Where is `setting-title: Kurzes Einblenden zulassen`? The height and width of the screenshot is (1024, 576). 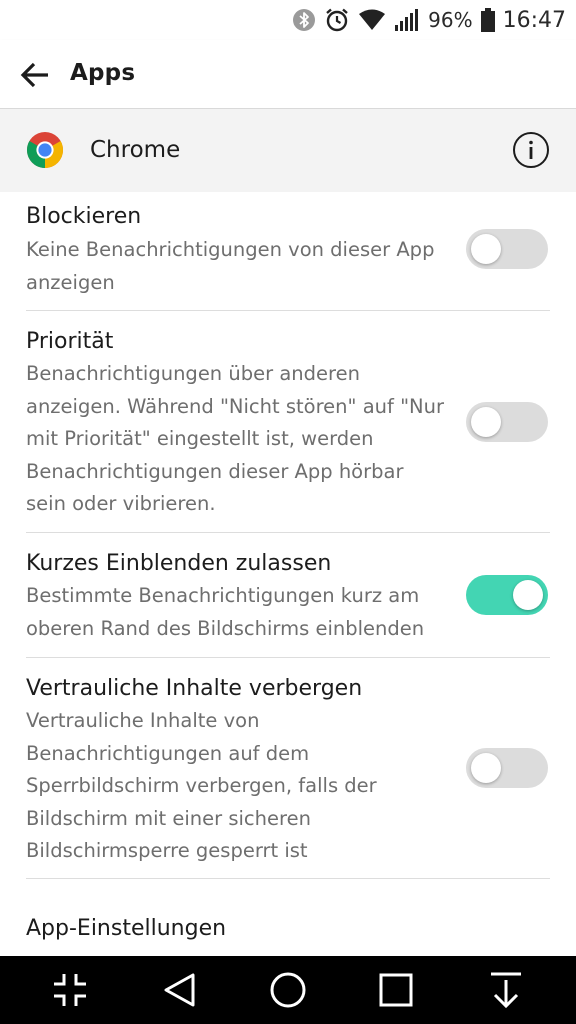 setting-title: Kurzes Einblenden zulassen is located at coordinates (179, 563).